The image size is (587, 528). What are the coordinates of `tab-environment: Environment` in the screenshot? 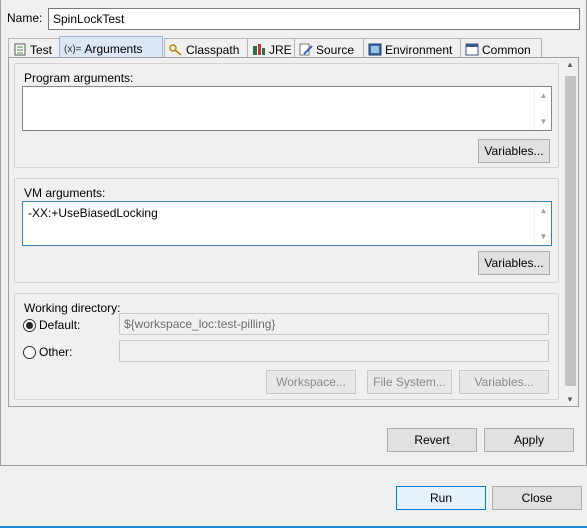 It's located at (412, 48).